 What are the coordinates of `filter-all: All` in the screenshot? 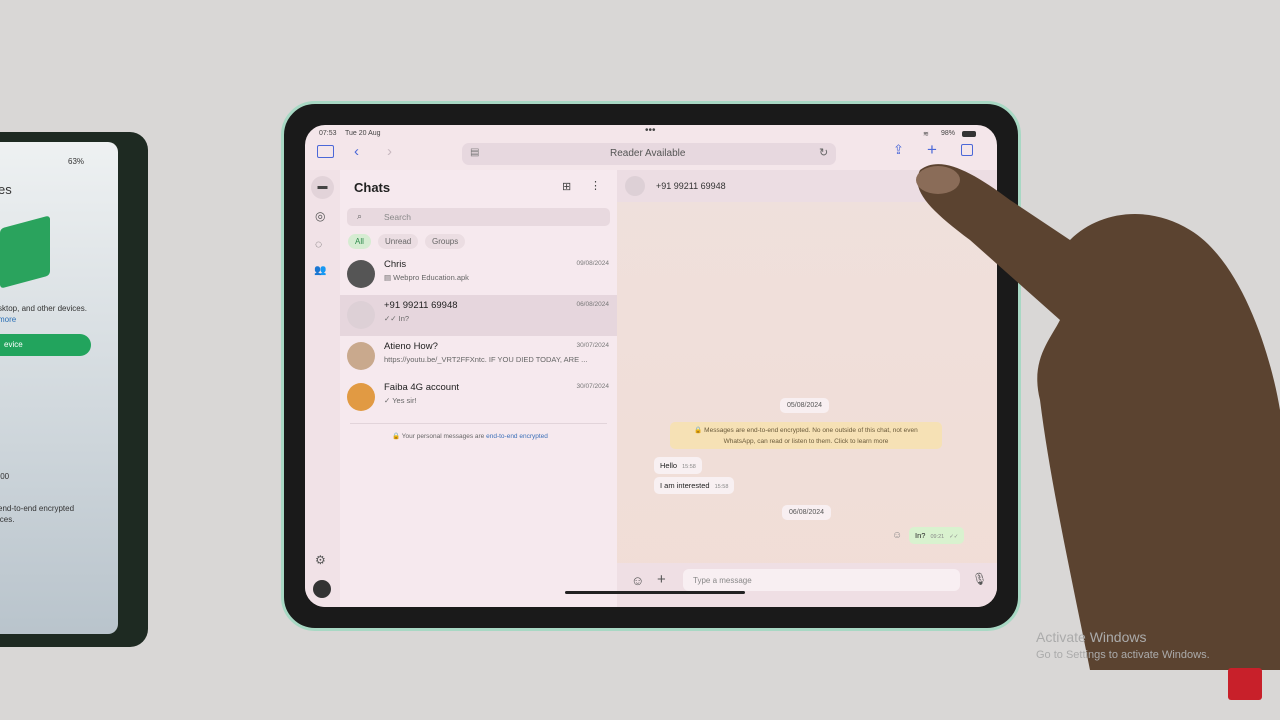 It's located at (359, 241).